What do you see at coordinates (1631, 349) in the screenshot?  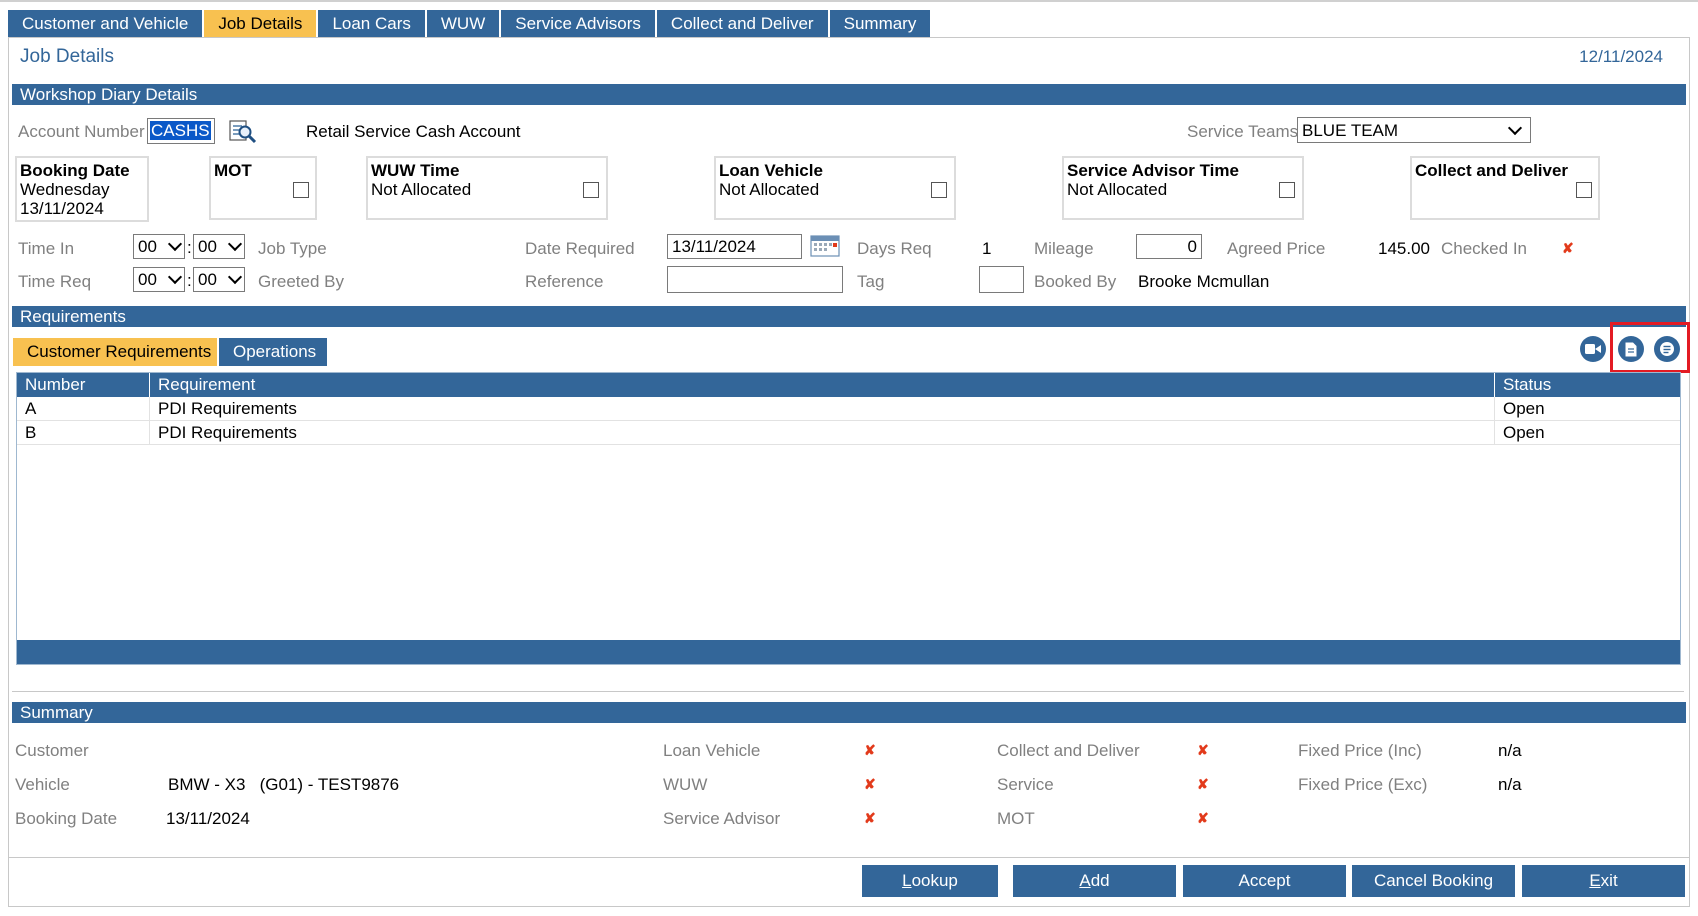 I see `document-icon` at bounding box center [1631, 349].